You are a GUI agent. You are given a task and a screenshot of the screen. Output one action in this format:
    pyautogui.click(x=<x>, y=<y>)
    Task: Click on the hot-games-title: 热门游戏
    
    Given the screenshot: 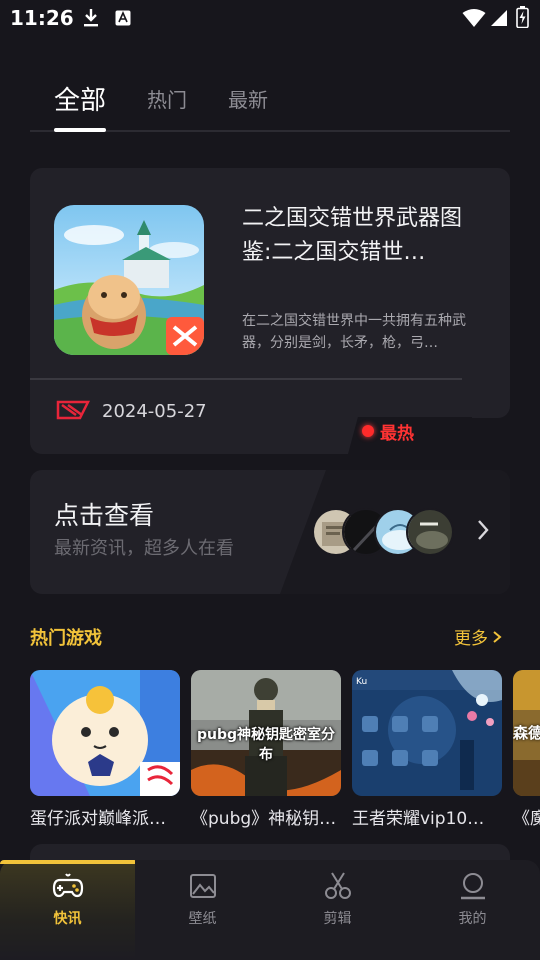 What is the action you would take?
    pyautogui.click(x=66, y=638)
    